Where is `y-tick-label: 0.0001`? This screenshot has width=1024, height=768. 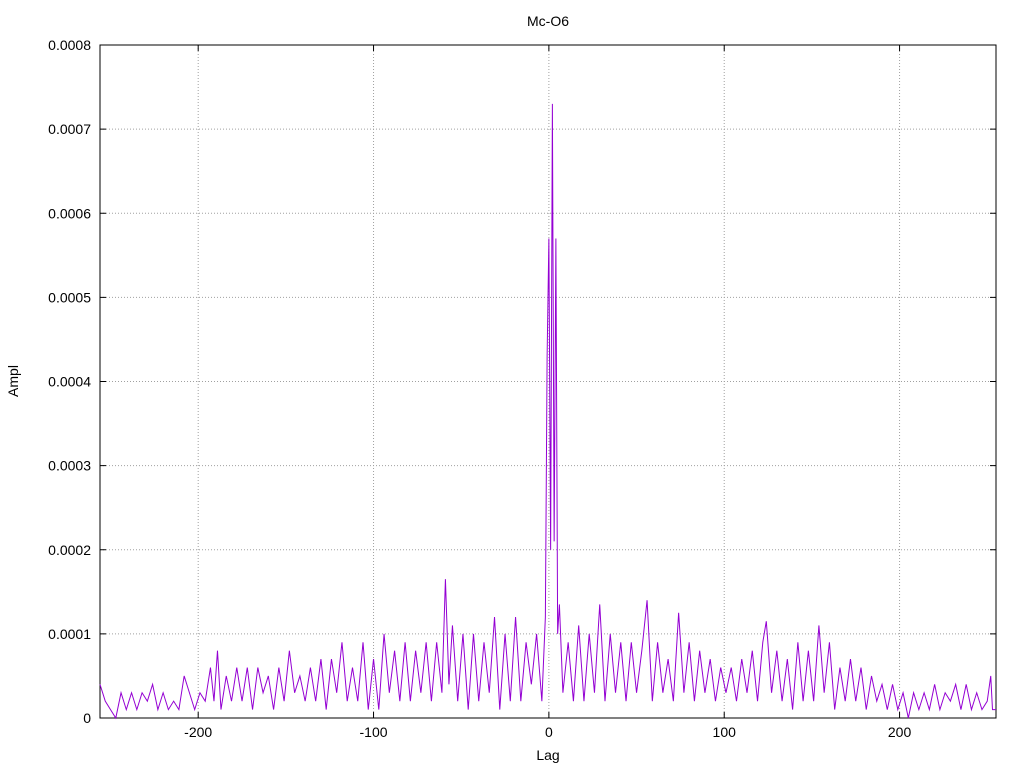
y-tick-label: 0.0001 is located at coordinates (69, 634).